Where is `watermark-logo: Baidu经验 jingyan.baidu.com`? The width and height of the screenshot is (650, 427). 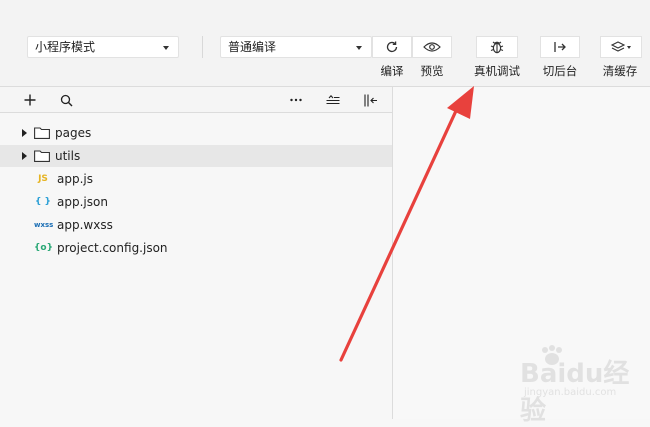 watermark-logo: Baidu经验 jingyan.baidu.com is located at coordinates (570, 385).